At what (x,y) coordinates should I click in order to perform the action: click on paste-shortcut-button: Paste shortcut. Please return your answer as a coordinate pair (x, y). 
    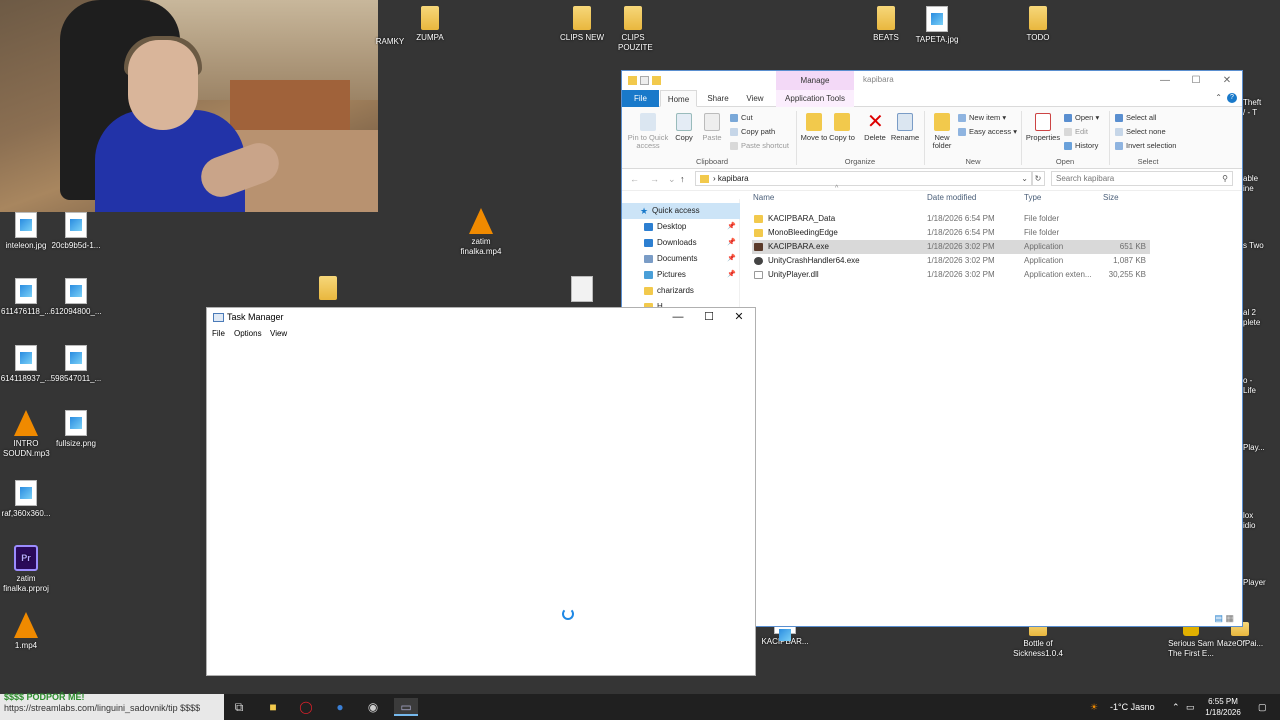
    Looking at the image, I should click on (759, 146).